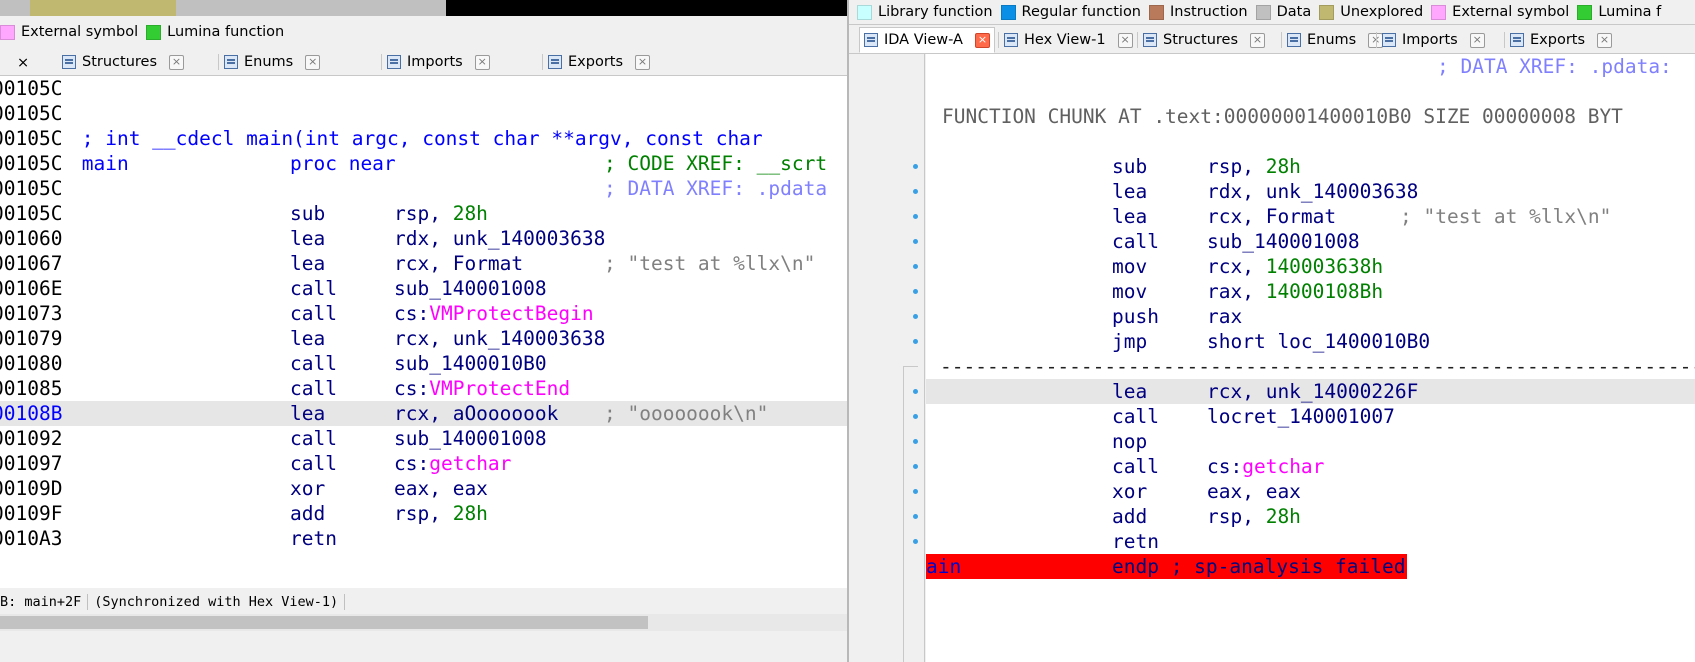 Image resolution: width=1695 pixels, height=662 pixels. I want to click on ida-view-icon, so click(871, 40).